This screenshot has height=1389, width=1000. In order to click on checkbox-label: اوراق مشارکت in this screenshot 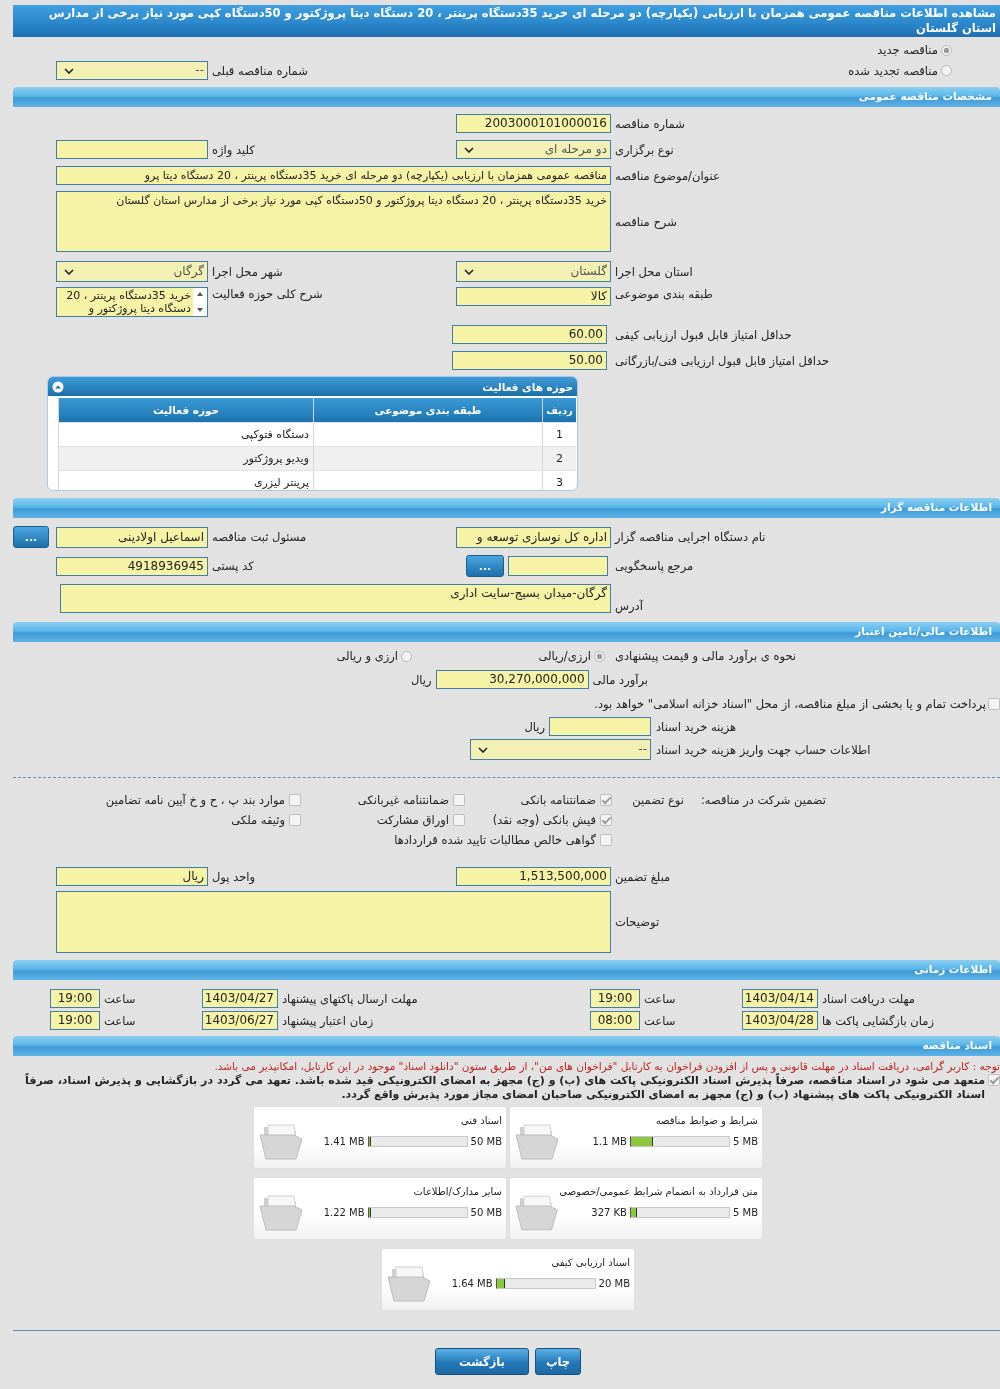, I will do `click(412, 820)`.